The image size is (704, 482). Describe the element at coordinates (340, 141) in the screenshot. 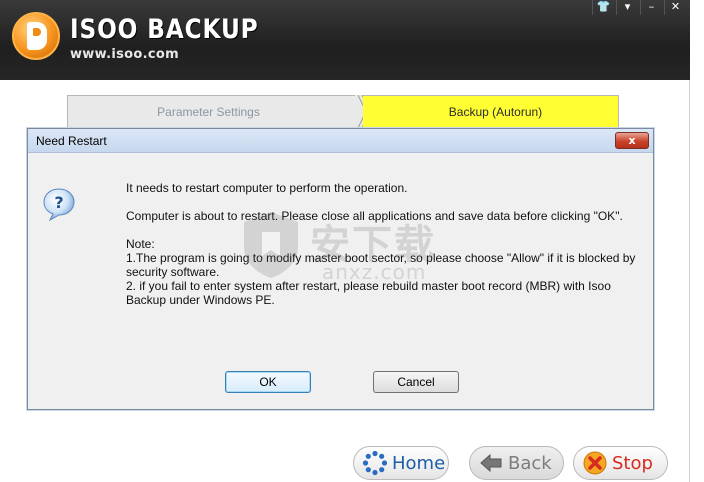

I see `dialog-titlebar: Need Restart x` at that location.